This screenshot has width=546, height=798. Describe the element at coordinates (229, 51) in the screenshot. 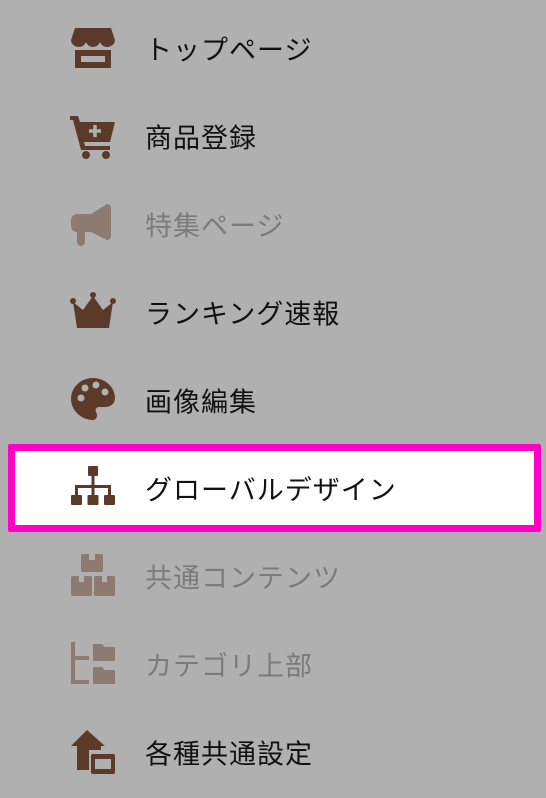

I see `menu-item-label: トップページ` at that location.